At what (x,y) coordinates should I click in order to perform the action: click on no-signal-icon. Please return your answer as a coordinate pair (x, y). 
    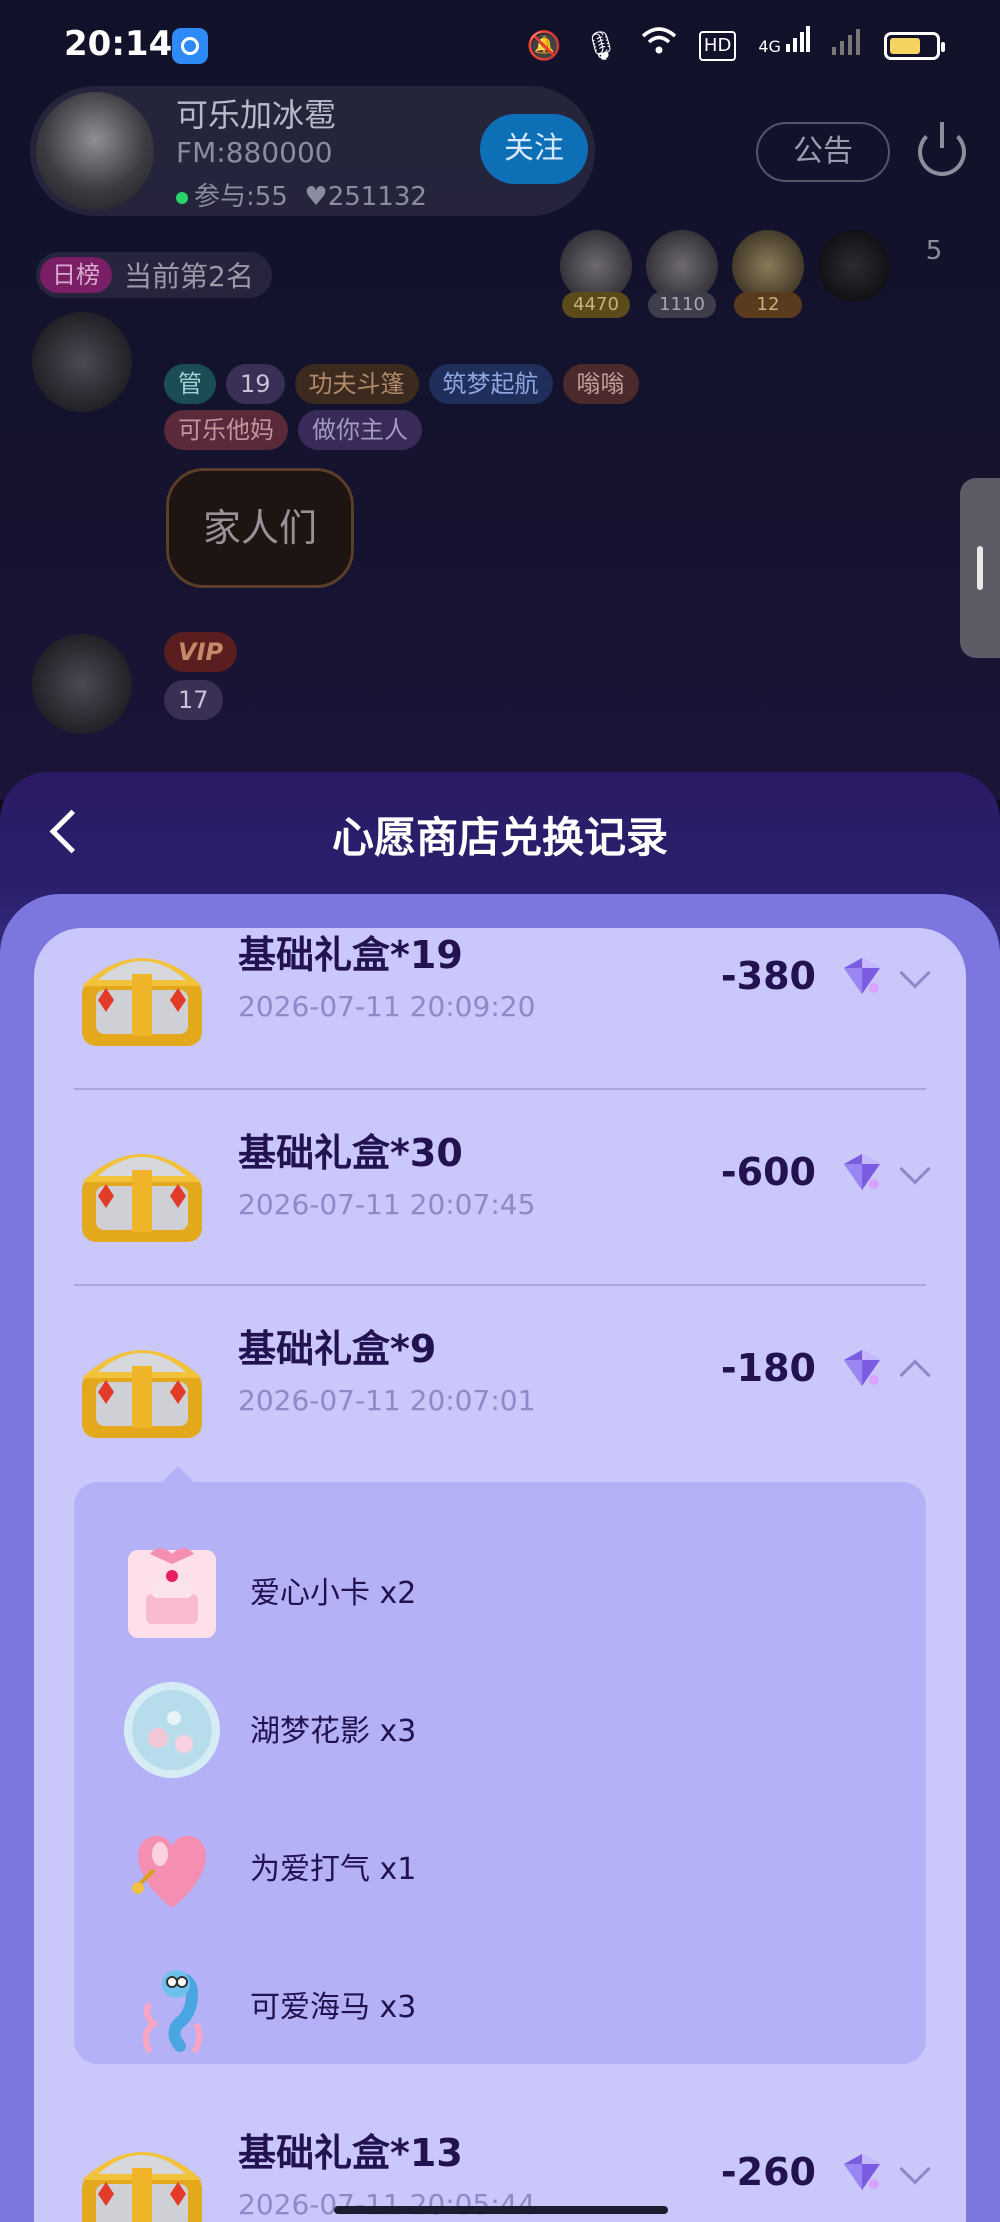
    Looking at the image, I should click on (847, 46).